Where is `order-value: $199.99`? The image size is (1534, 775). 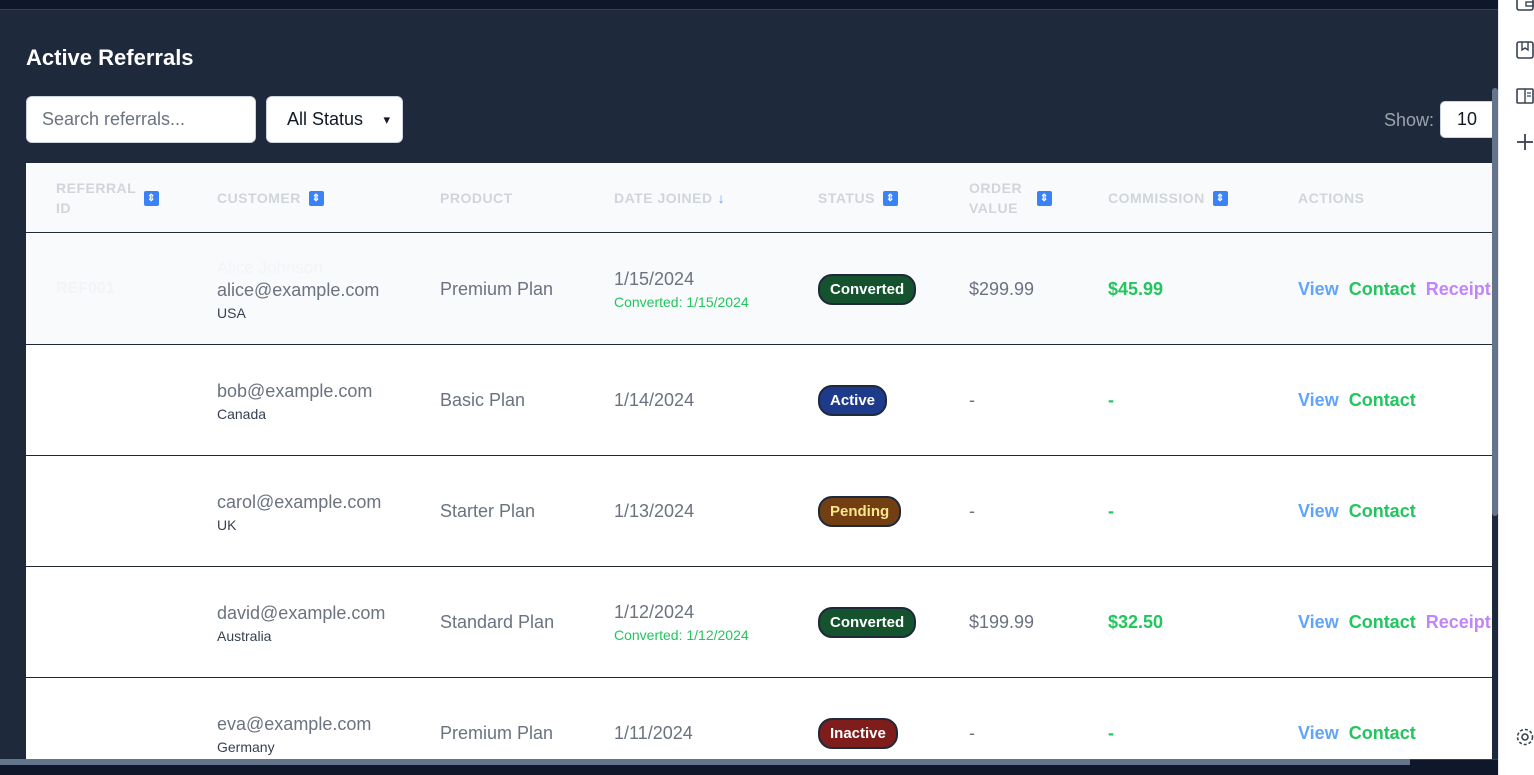
order-value: $199.99 is located at coordinates (1002, 621).